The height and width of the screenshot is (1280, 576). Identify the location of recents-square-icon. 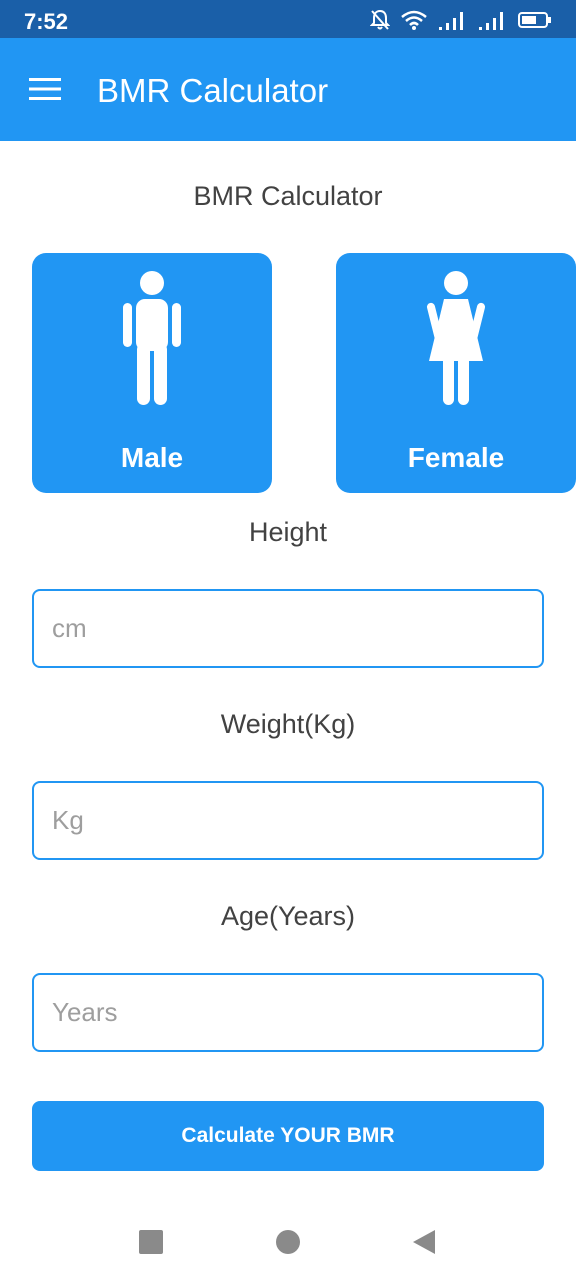
(151, 1242).